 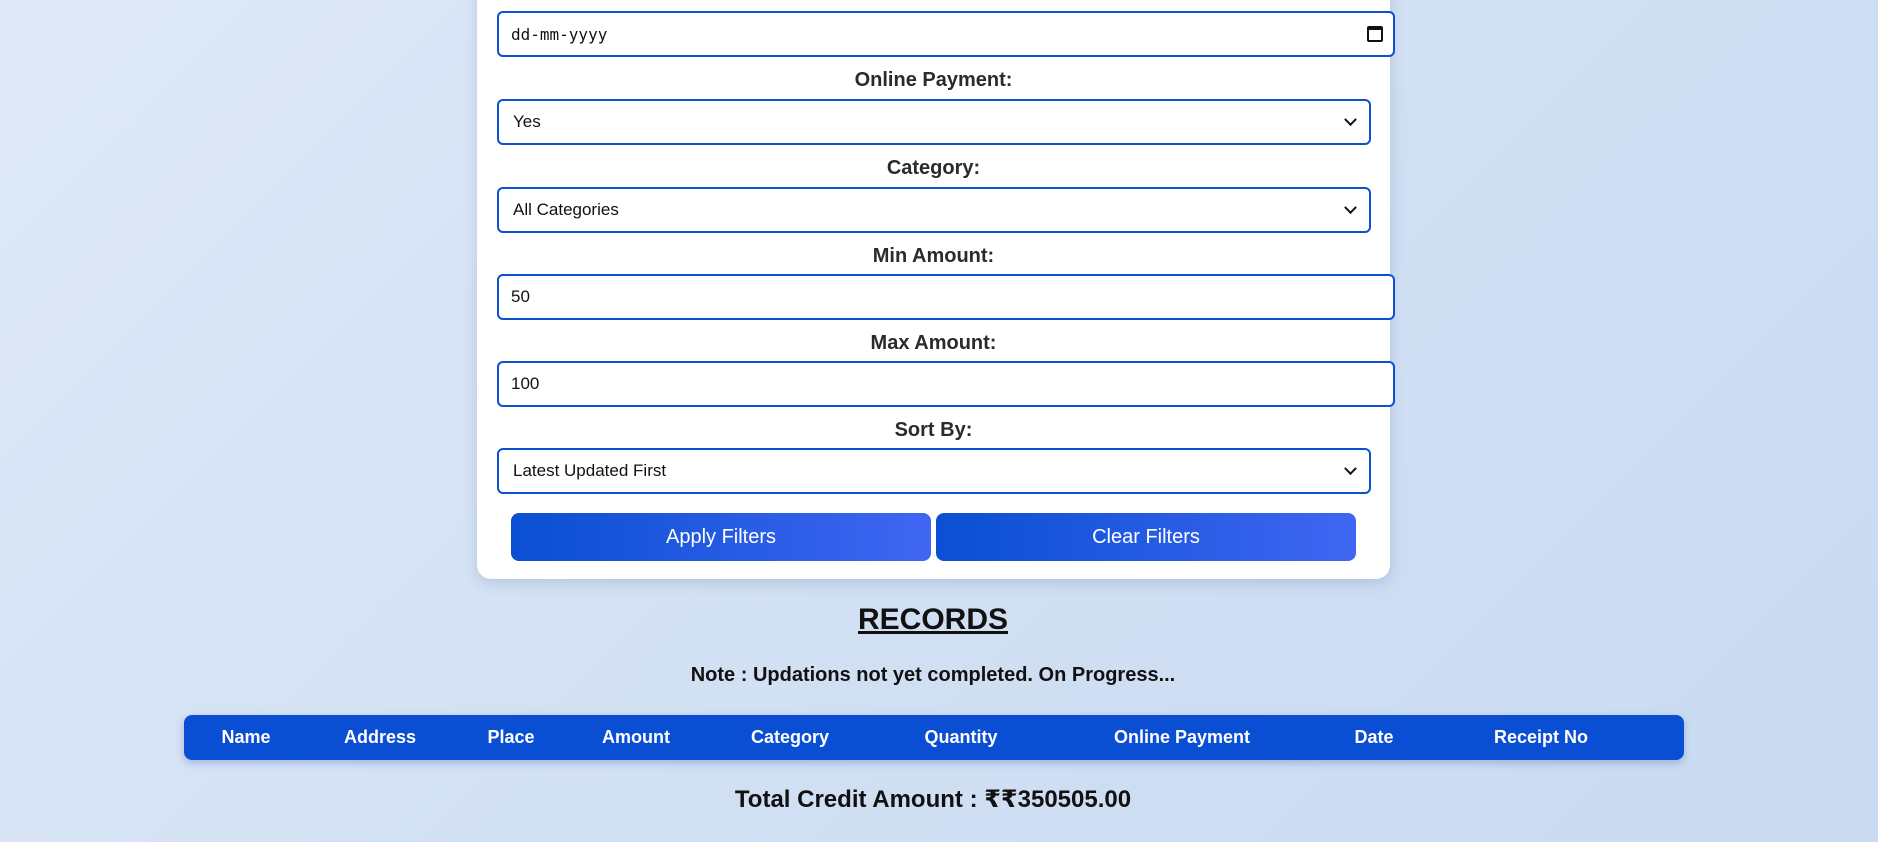 I want to click on max-amount-input: 100, so click(x=946, y=384).